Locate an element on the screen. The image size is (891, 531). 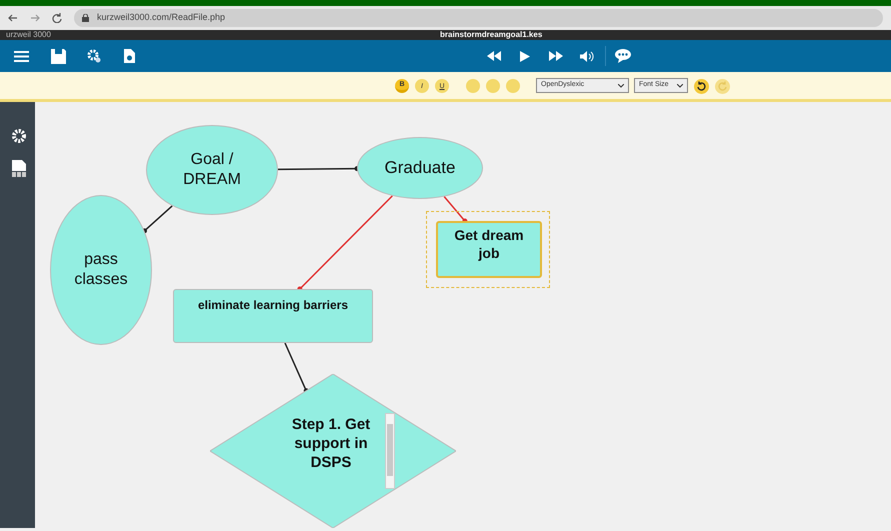
reload-icon is located at coordinates (57, 18).